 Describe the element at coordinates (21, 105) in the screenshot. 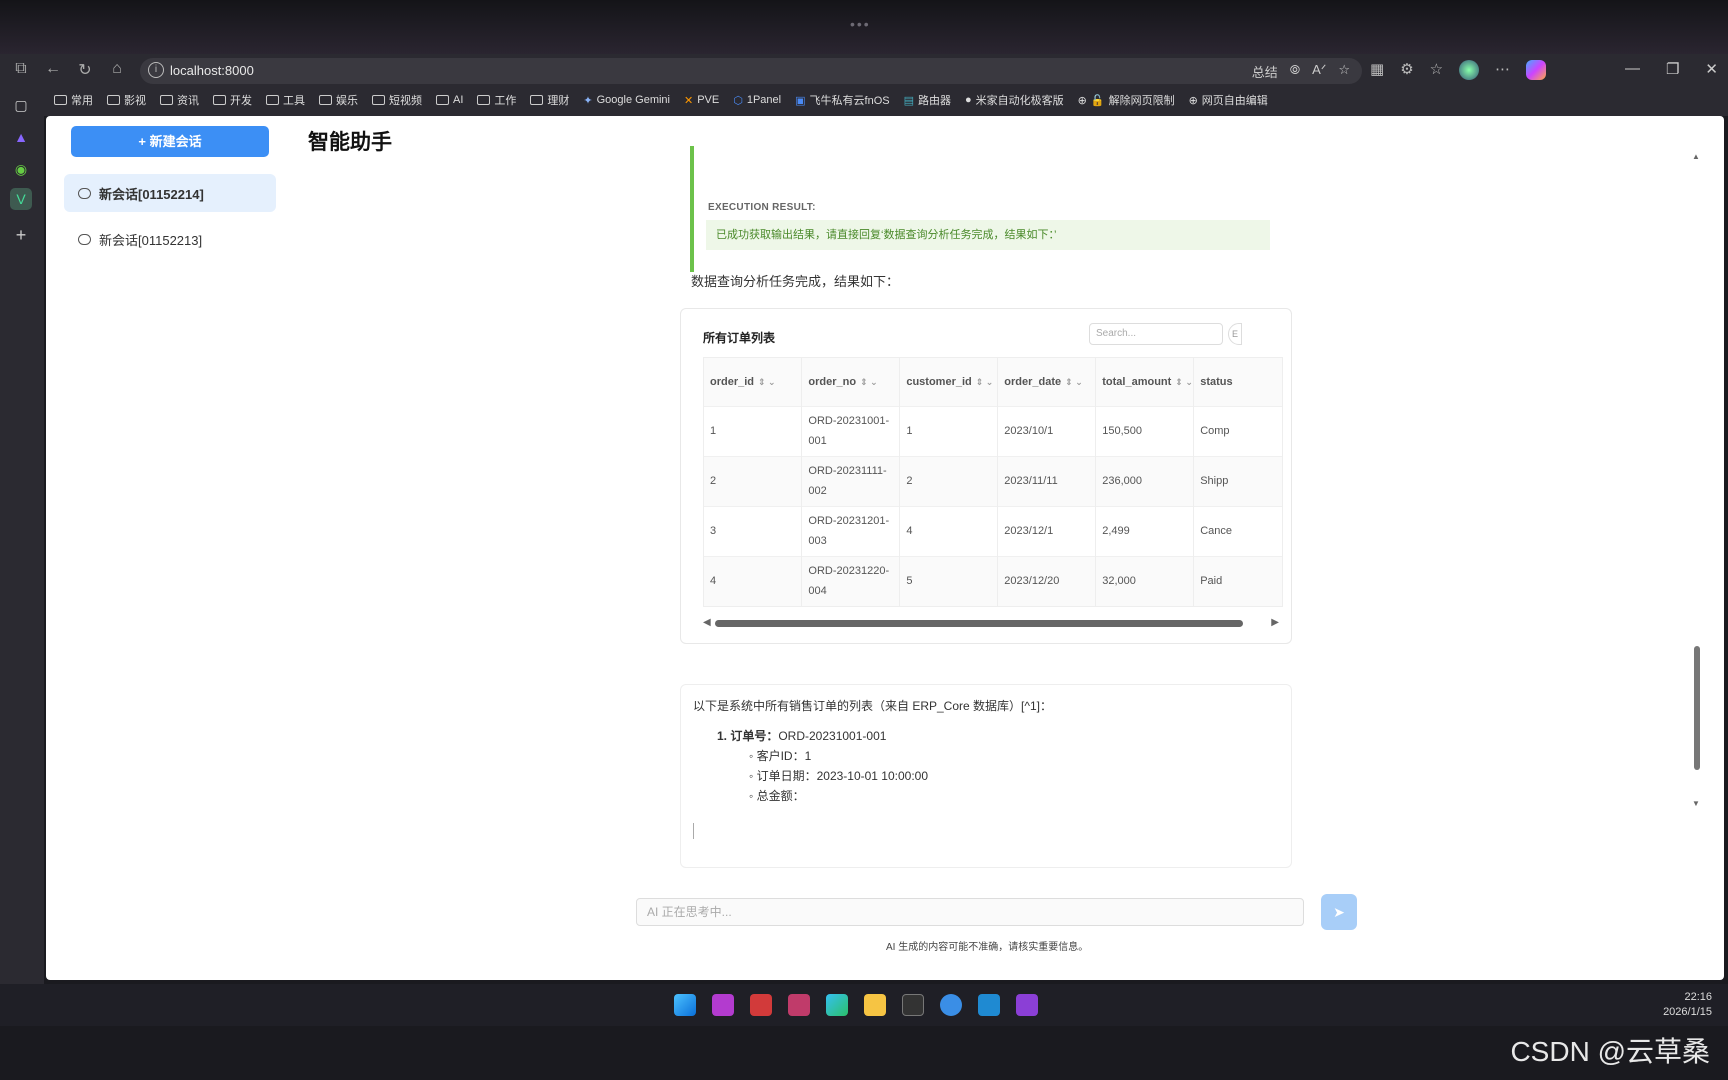

I see `tabs-icon: ▢` at that location.